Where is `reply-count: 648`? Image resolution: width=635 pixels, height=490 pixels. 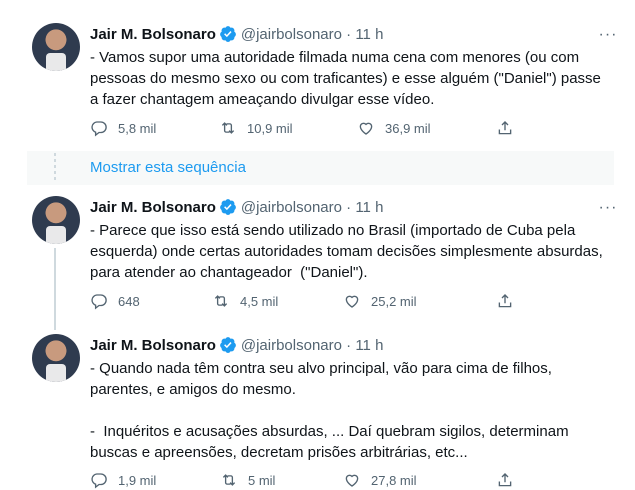 reply-count: 648 is located at coordinates (129, 301).